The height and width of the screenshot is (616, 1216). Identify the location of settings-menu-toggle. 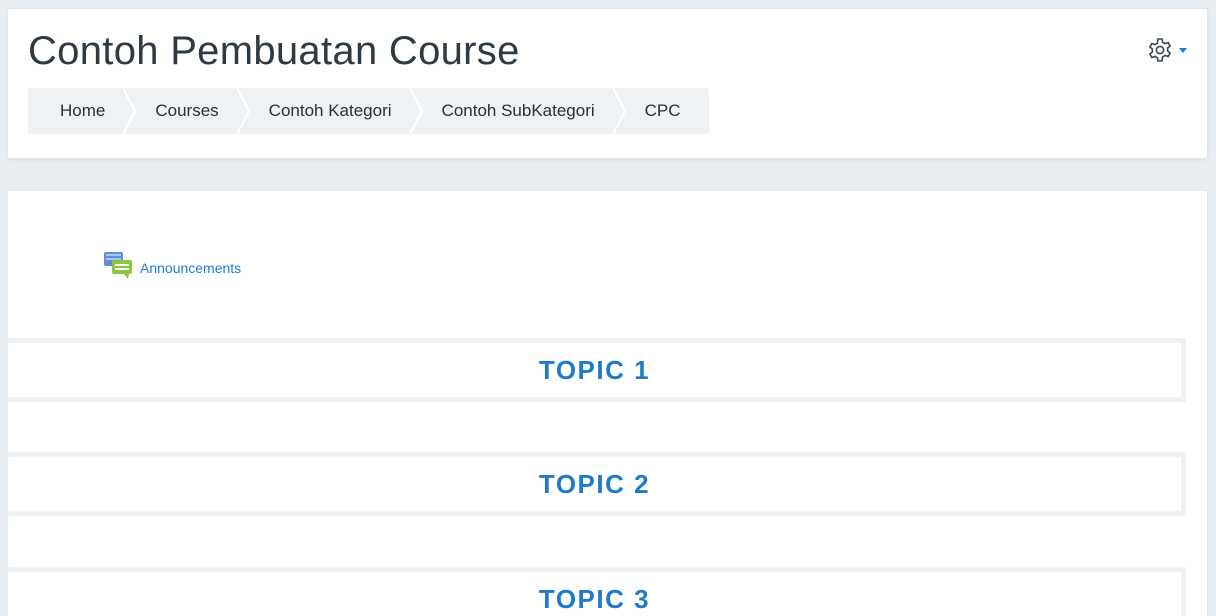
(1167, 50).